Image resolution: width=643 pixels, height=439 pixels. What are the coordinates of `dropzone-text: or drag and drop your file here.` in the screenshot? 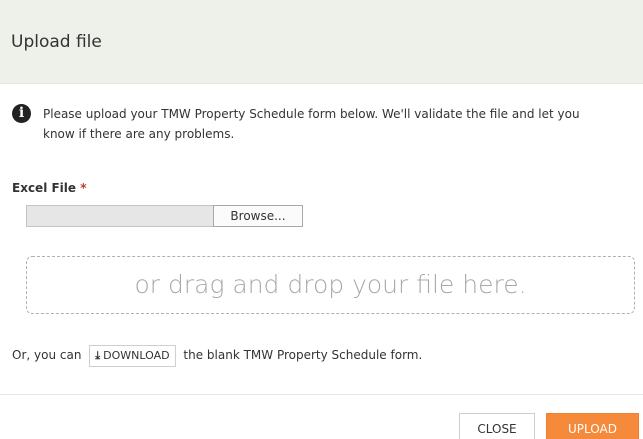 It's located at (330, 284).